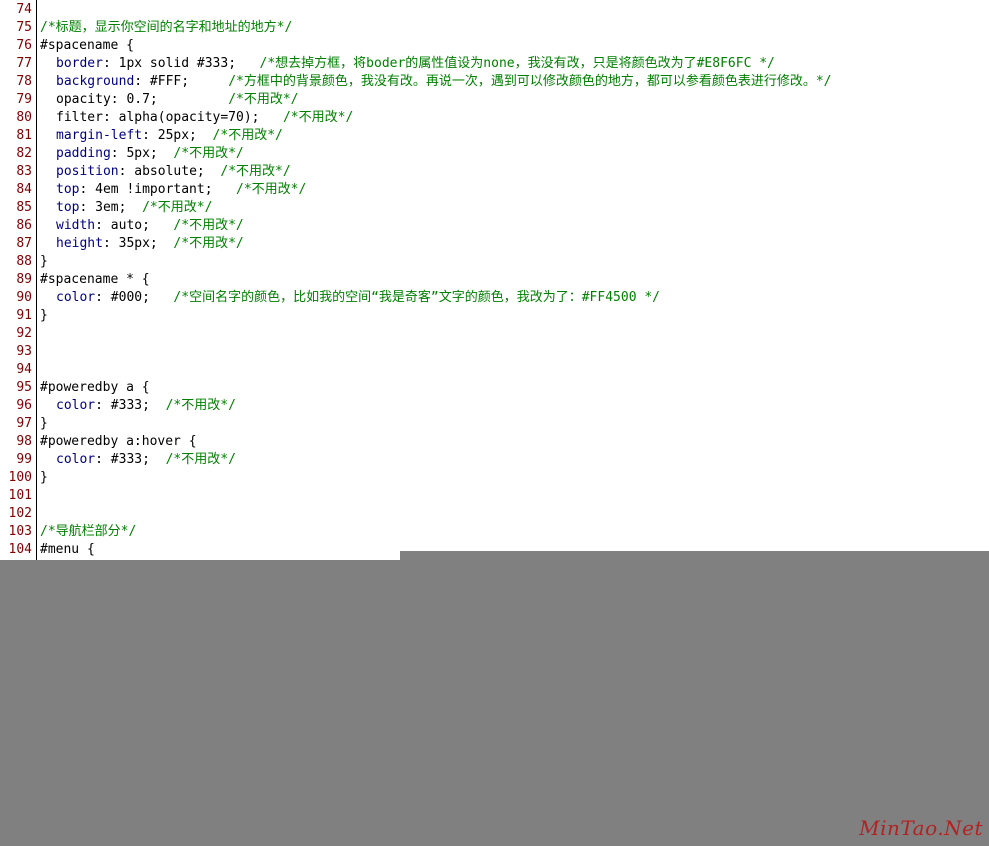  I want to click on code-line: 82 padding: 5px; /*不用改*/, so click(494, 154).